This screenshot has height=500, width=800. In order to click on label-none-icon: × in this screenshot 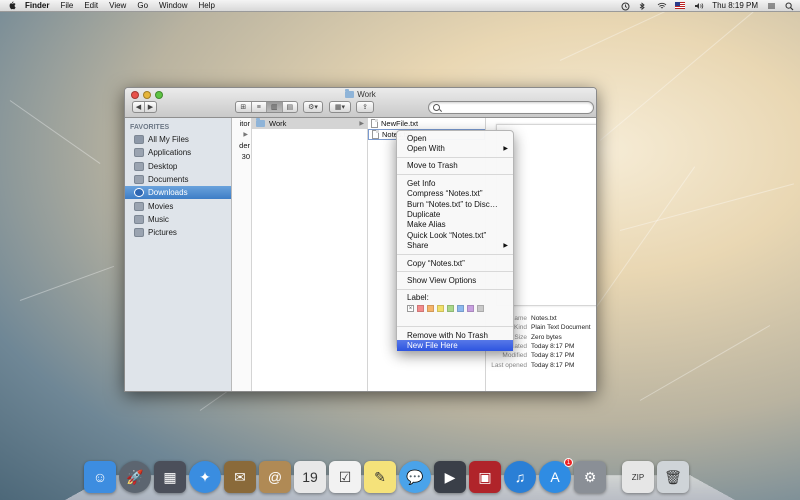, I will do `click(410, 309)`.